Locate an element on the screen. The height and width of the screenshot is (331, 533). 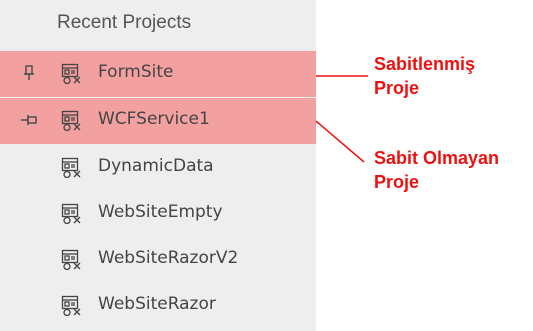
annotation-unpinned-project: Sabit Olmayan Proje is located at coordinates (436, 170).